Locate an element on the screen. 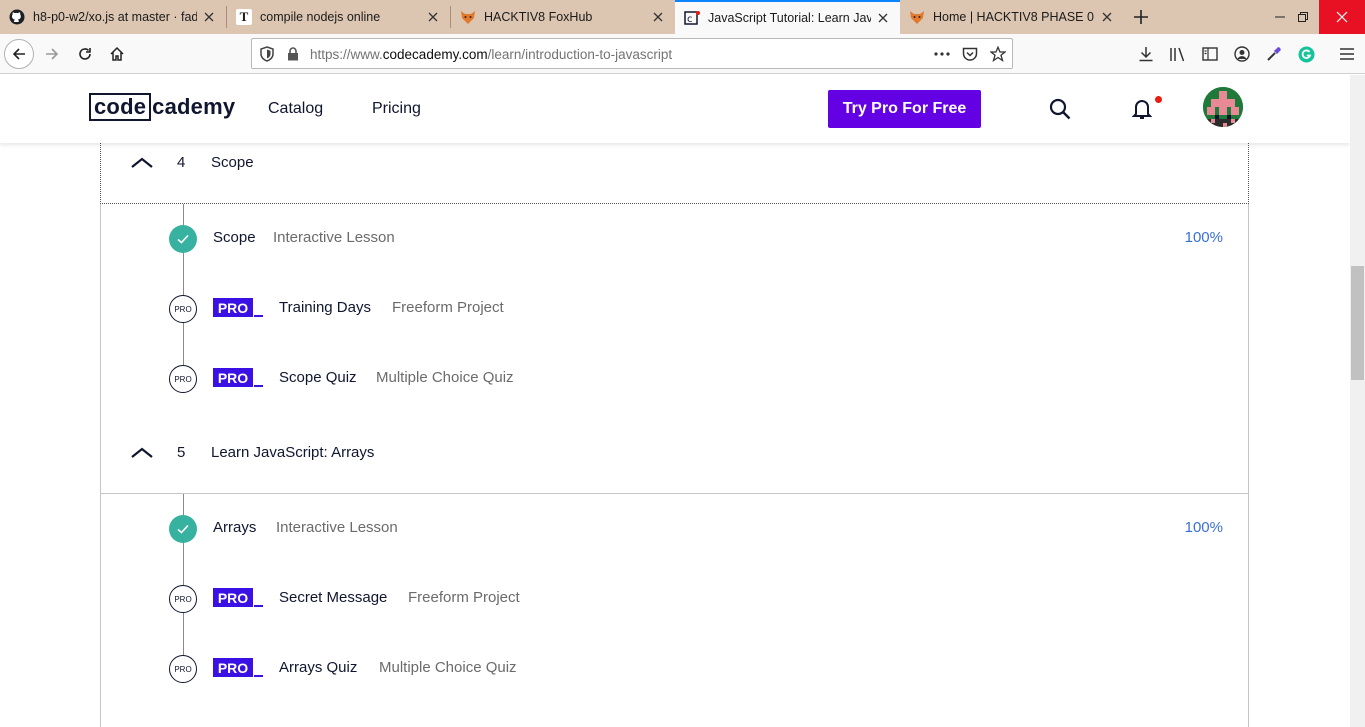 The width and height of the screenshot is (1365, 727). back-button is located at coordinates (19, 54).